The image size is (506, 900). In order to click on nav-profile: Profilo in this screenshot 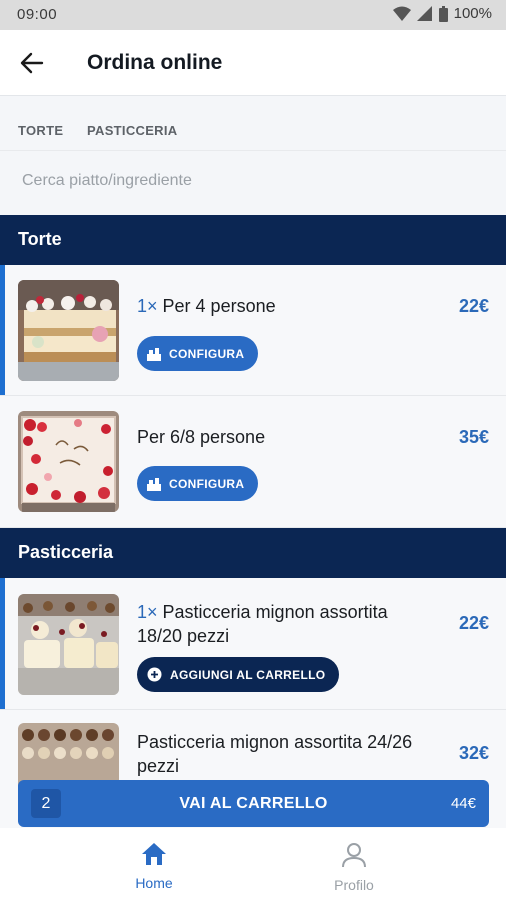, I will do `click(354, 867)`.